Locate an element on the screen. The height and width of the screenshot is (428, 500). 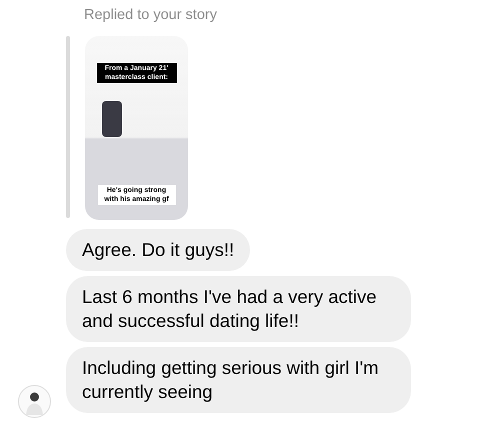
message-bubble: Agree. Do it guys!! is located at coordinates (158, 250).